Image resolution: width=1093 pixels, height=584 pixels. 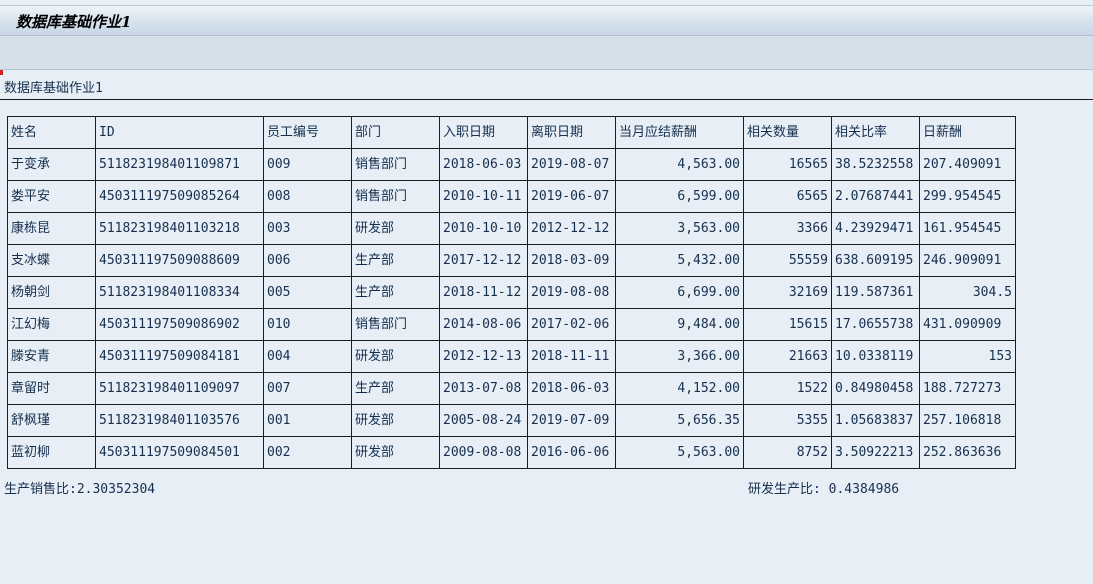 I want to click on cell-quantity: 32169, so click(x=787, y=292).